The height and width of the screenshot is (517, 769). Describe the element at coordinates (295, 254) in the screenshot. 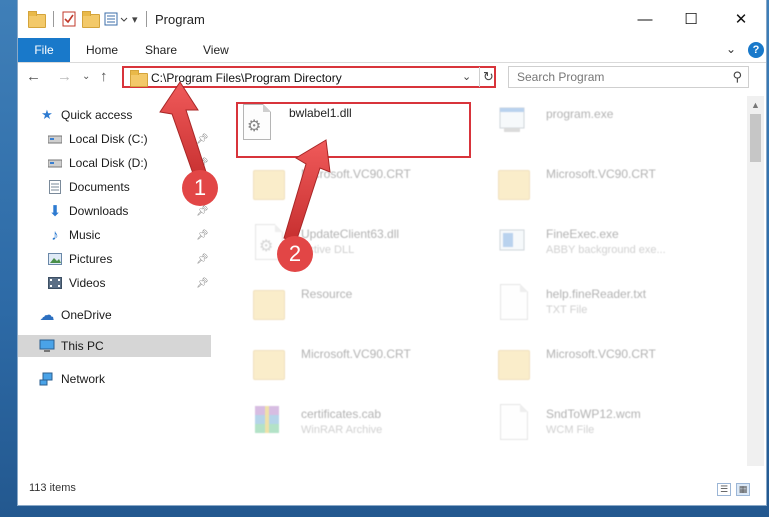

I see `callout-2-badge: 2` at that location.